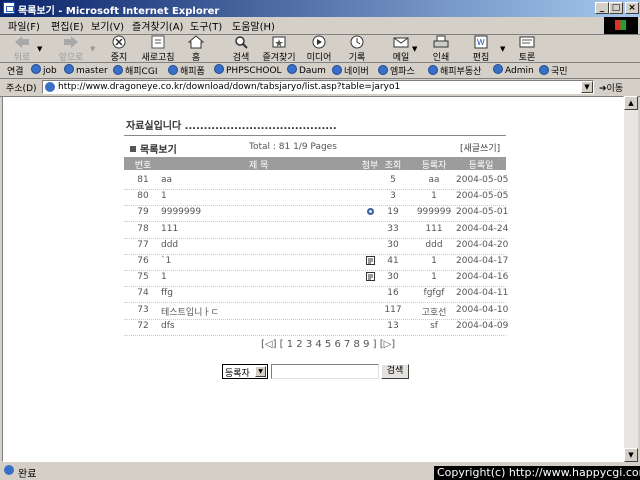 The height and width of the screenshot is (480, 640). I want to click on menu-help: 도움말(H), so click(253, 25).